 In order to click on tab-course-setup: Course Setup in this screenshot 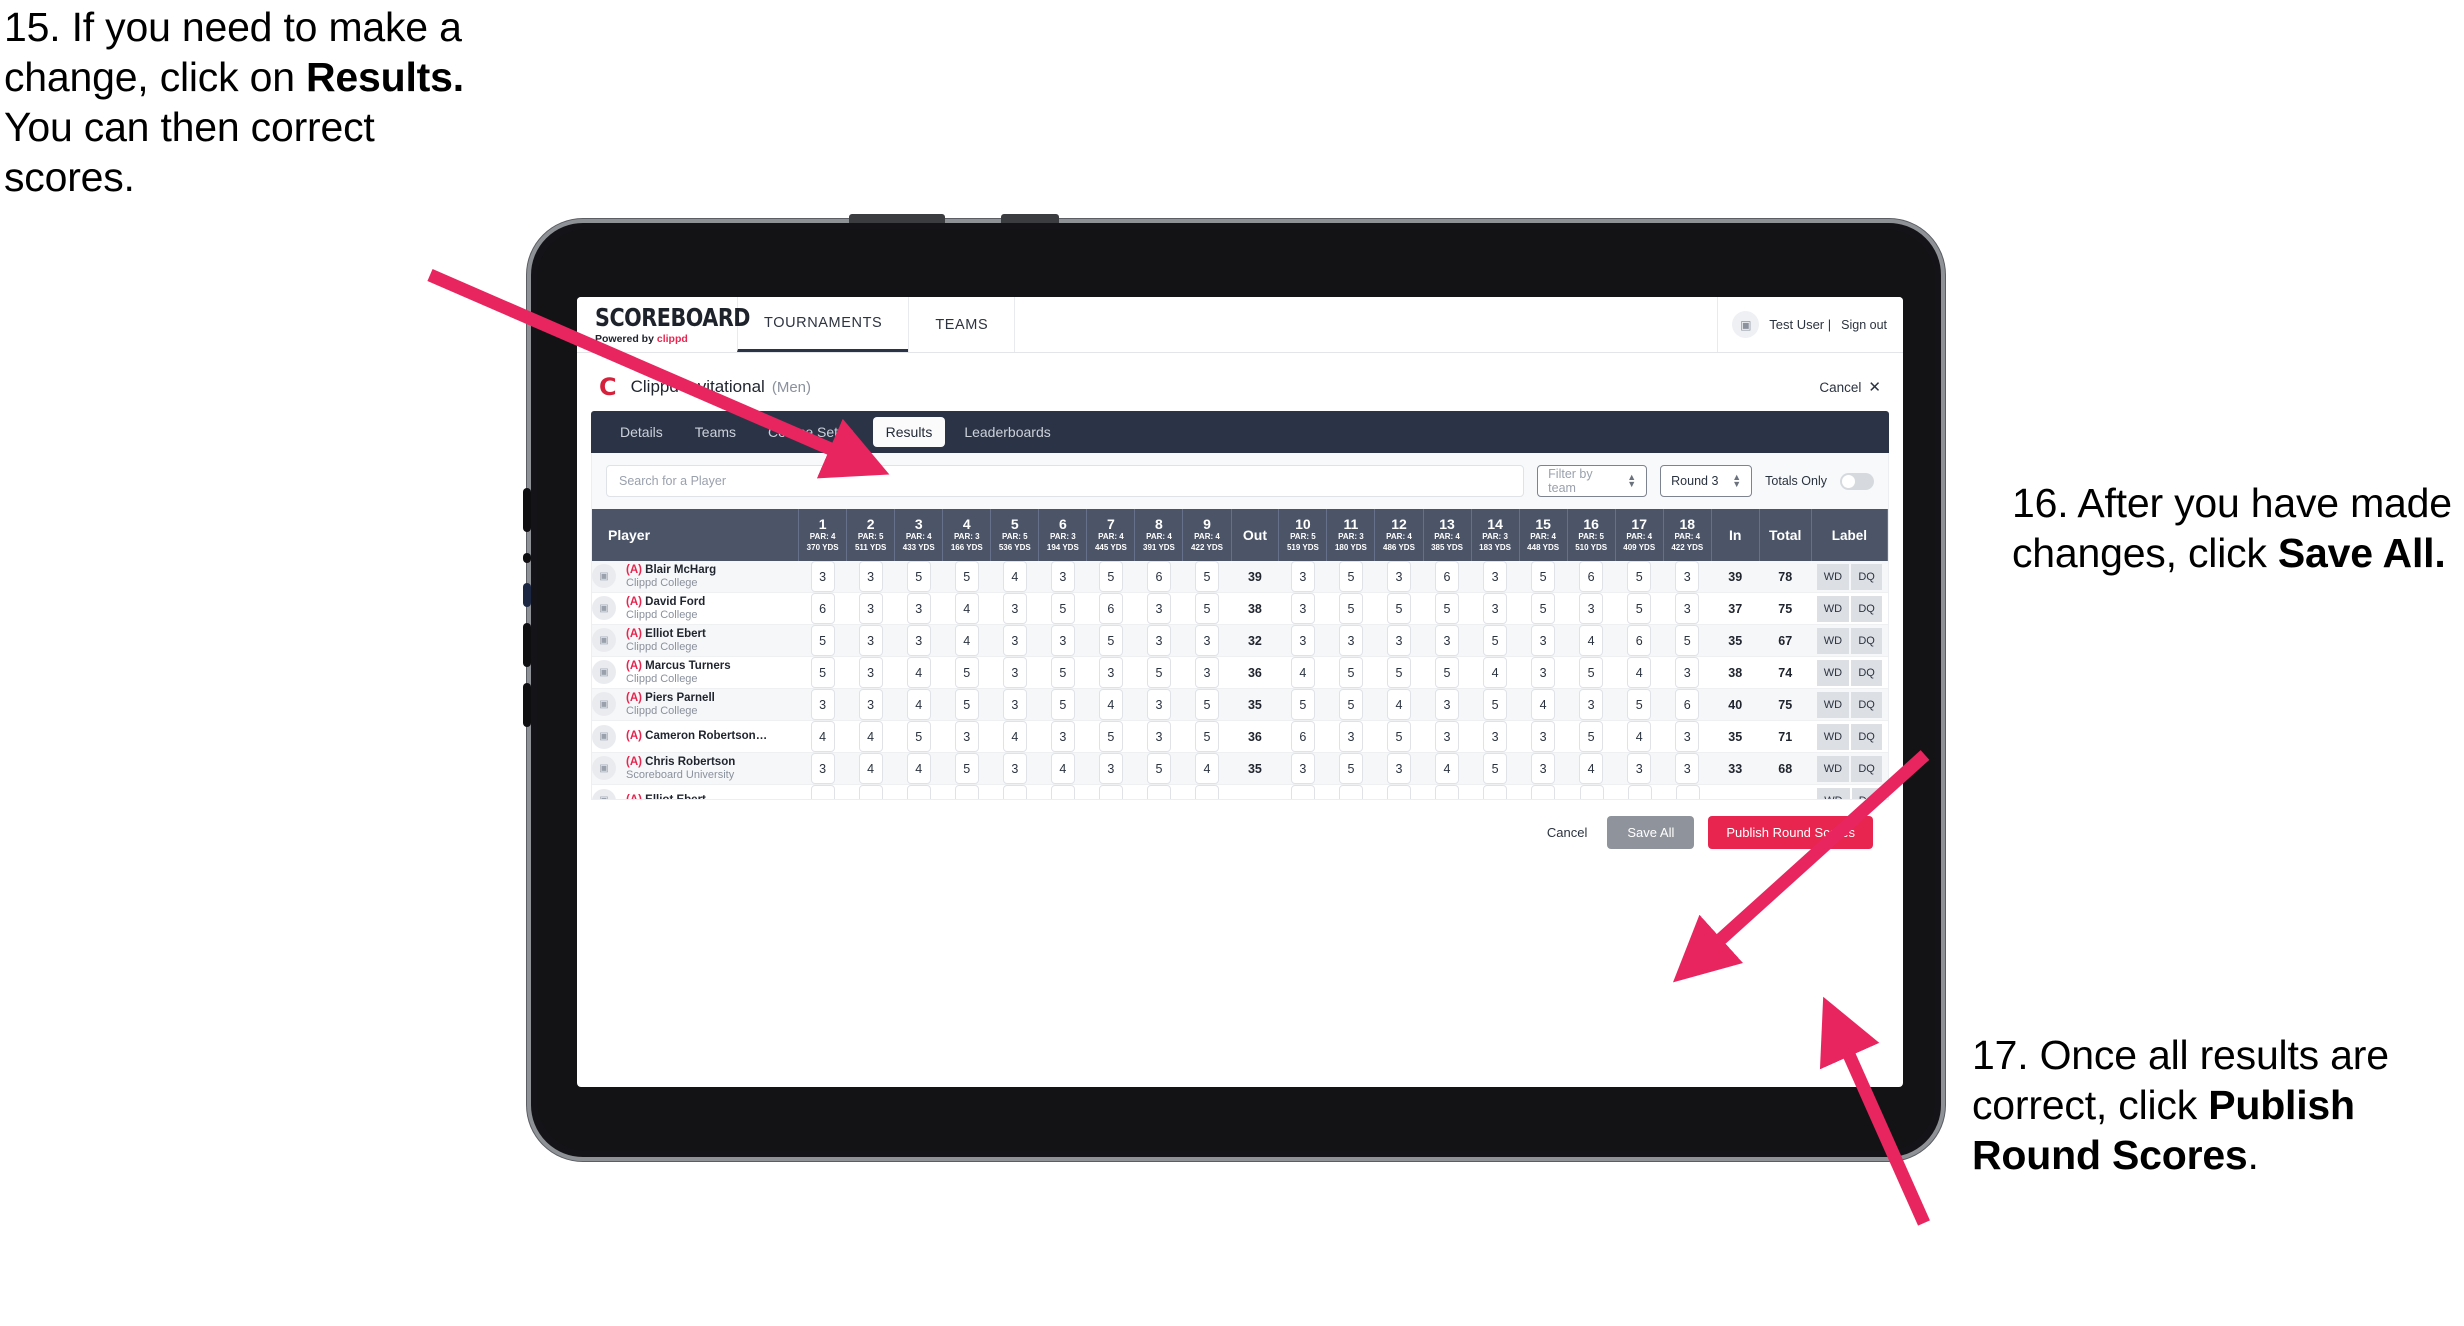, I will do `click(811, 432)`.